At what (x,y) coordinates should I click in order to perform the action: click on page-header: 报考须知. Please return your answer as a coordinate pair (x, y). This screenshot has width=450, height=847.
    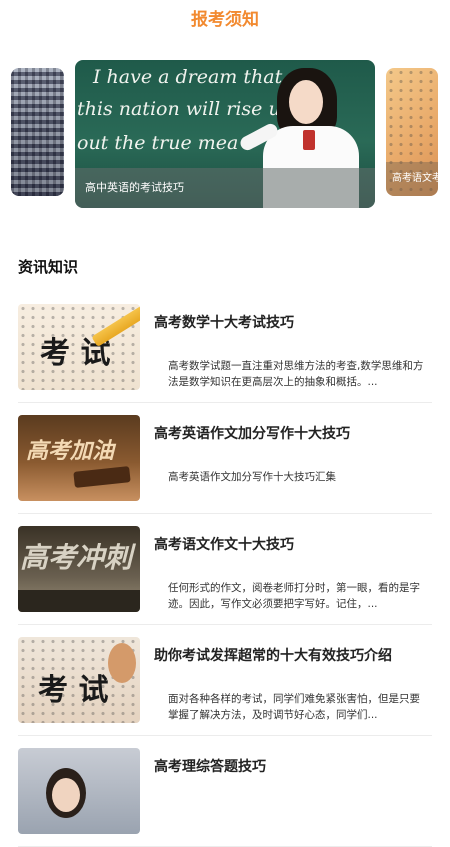
    Looking at the image, I should click on (225, 20).